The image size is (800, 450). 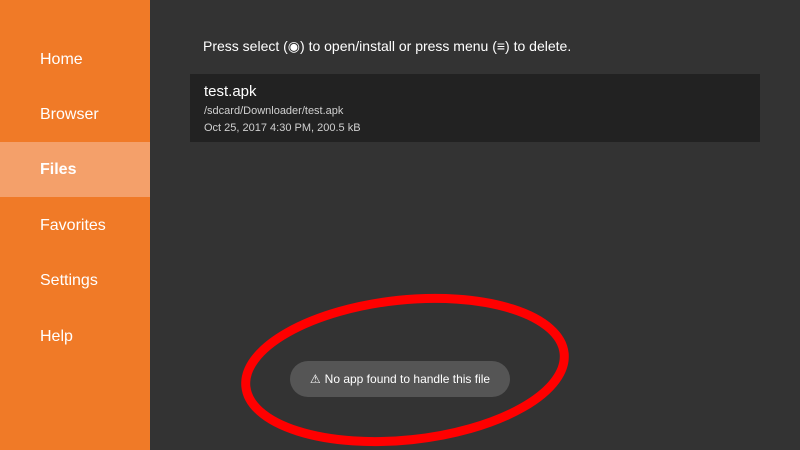 I want to click on toast-message: ⚠ No app found to handle this file, so click(x=400, y=379).